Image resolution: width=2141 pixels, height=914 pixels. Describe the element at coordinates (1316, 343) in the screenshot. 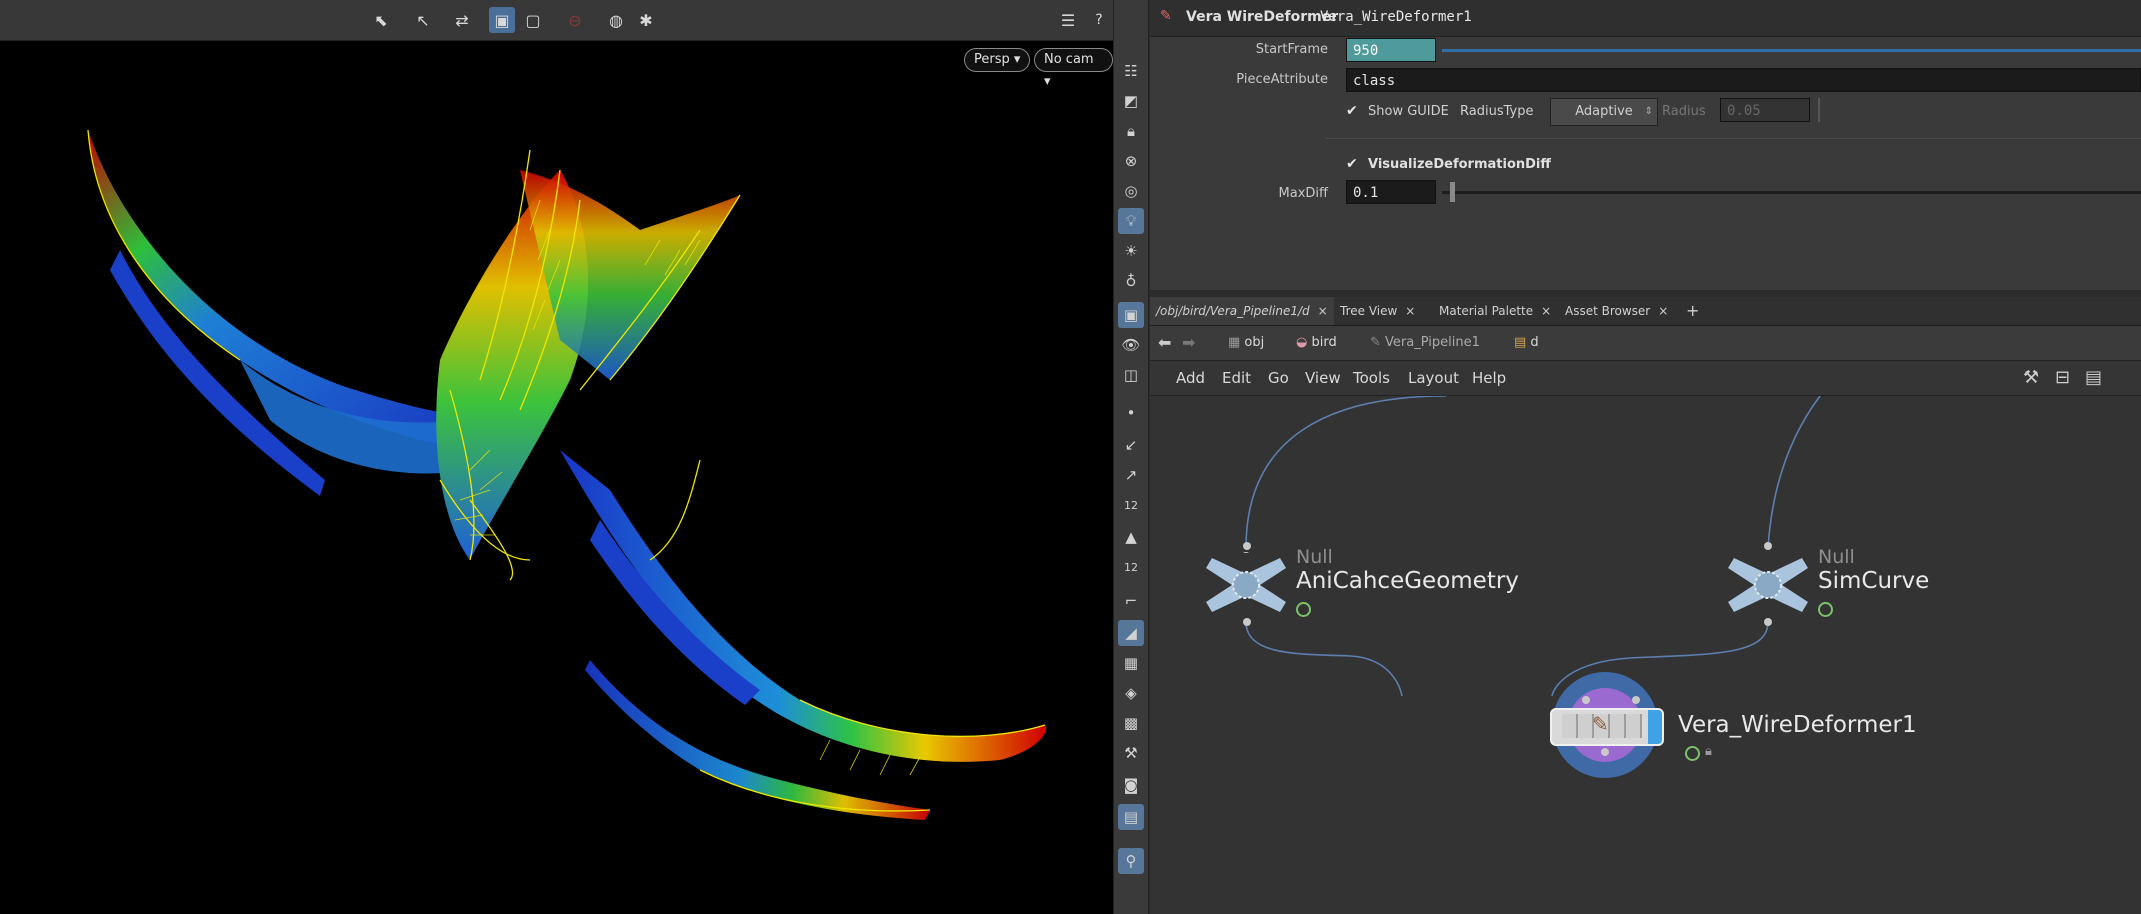

I see `breadcrumb-bird: ◒ bird` at that location.